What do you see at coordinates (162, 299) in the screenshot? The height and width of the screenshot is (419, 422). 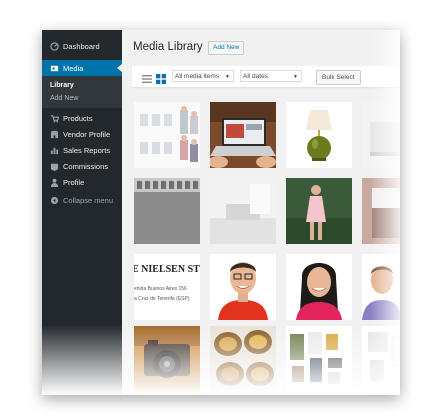 I see `store-address-line2: a Cruz de Tenerife (ESP)` at bounding box center [162, 299].